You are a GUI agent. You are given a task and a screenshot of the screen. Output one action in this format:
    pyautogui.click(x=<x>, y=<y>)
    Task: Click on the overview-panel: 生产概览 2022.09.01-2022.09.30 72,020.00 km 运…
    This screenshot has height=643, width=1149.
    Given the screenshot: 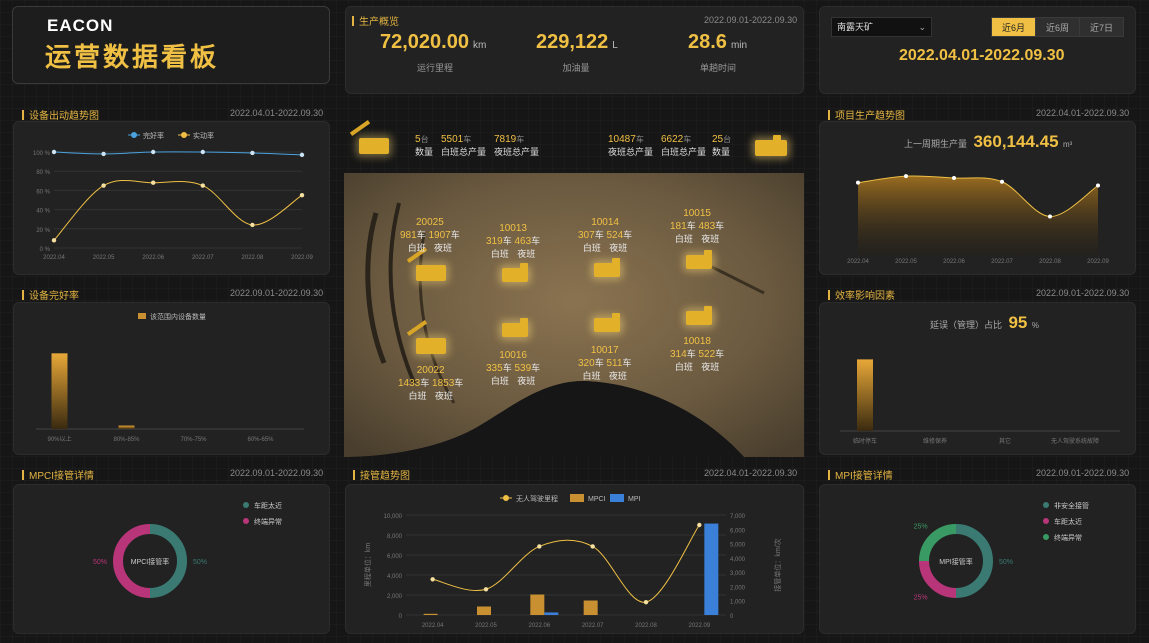 What is the action you would take?
    pyautogui.click(x=574, y=50)
    